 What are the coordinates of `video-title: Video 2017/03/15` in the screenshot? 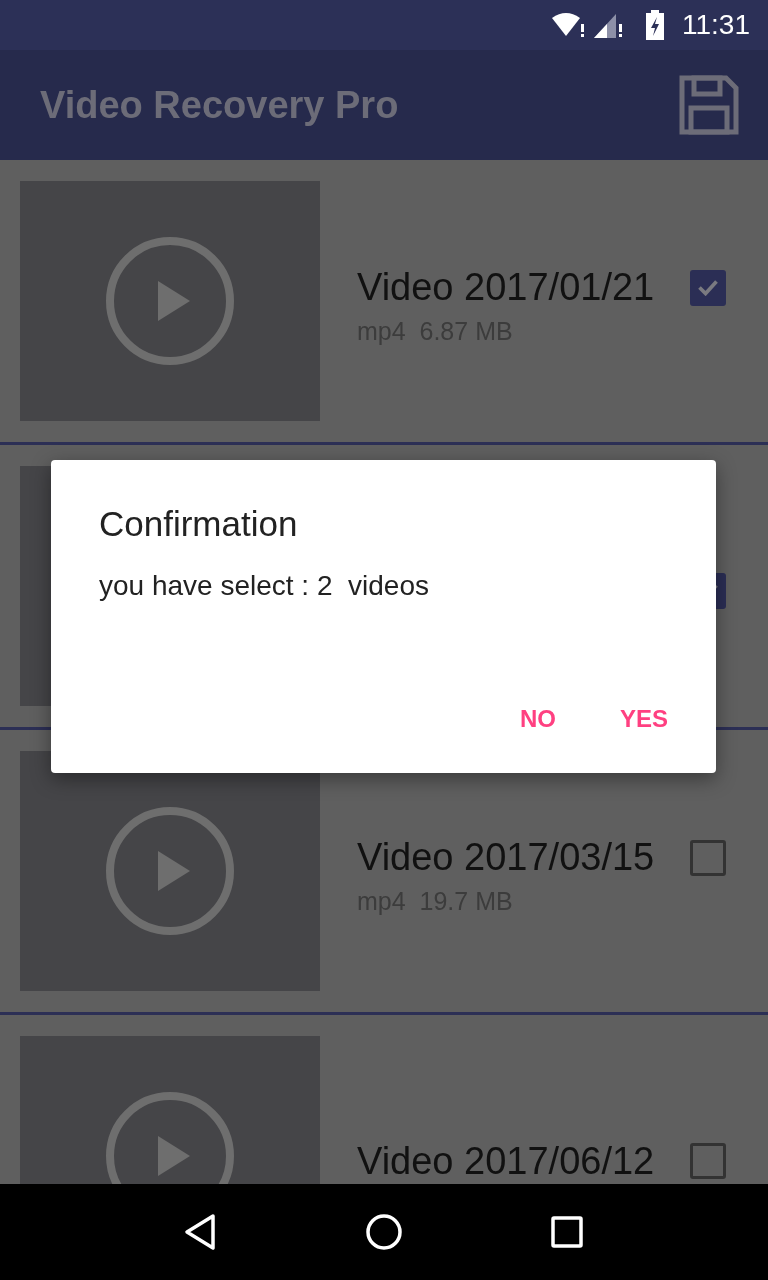 It's located at (506, 857).